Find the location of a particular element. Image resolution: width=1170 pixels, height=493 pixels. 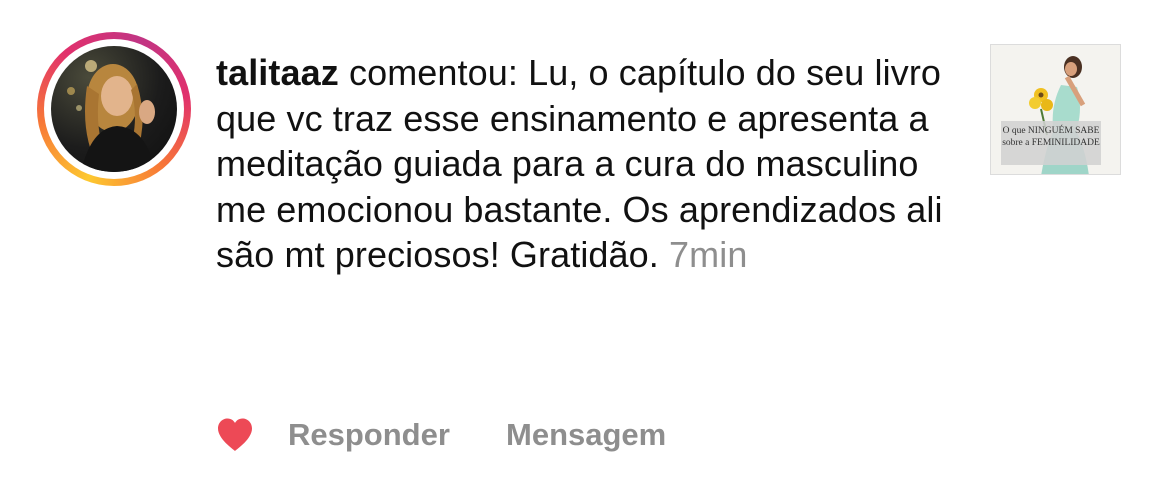

reply-button: Responder is located at coordinates (369, 435).